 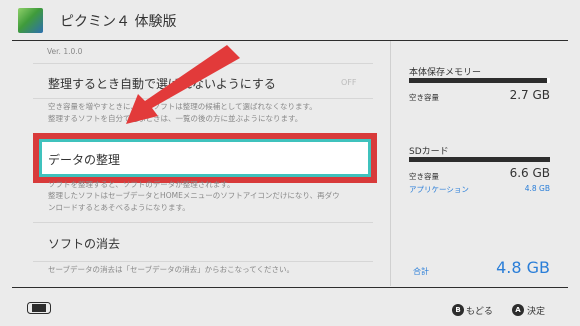 I want to click on sd-free-label: 空き容量, so click(x=424, y=176).